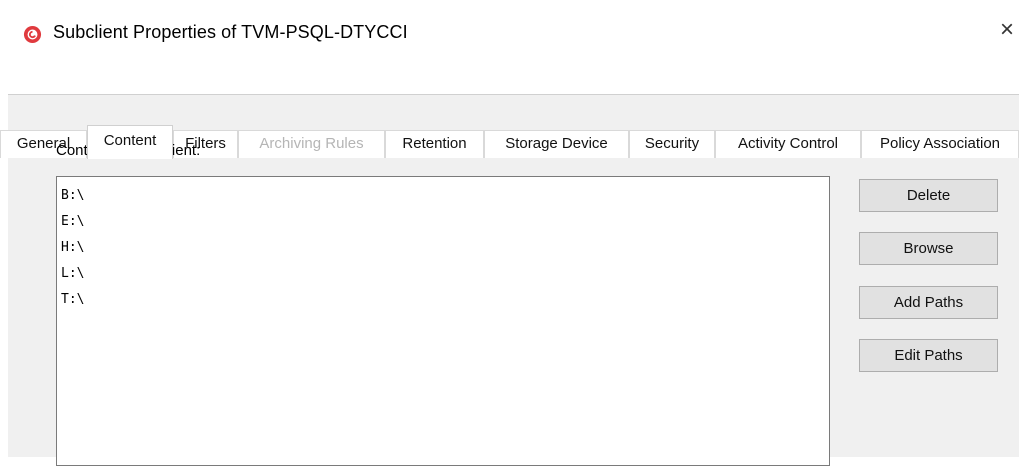 The height and width of the screenshot is (466, 1027). I want to click on list-item: B:\, so click(445, 196).